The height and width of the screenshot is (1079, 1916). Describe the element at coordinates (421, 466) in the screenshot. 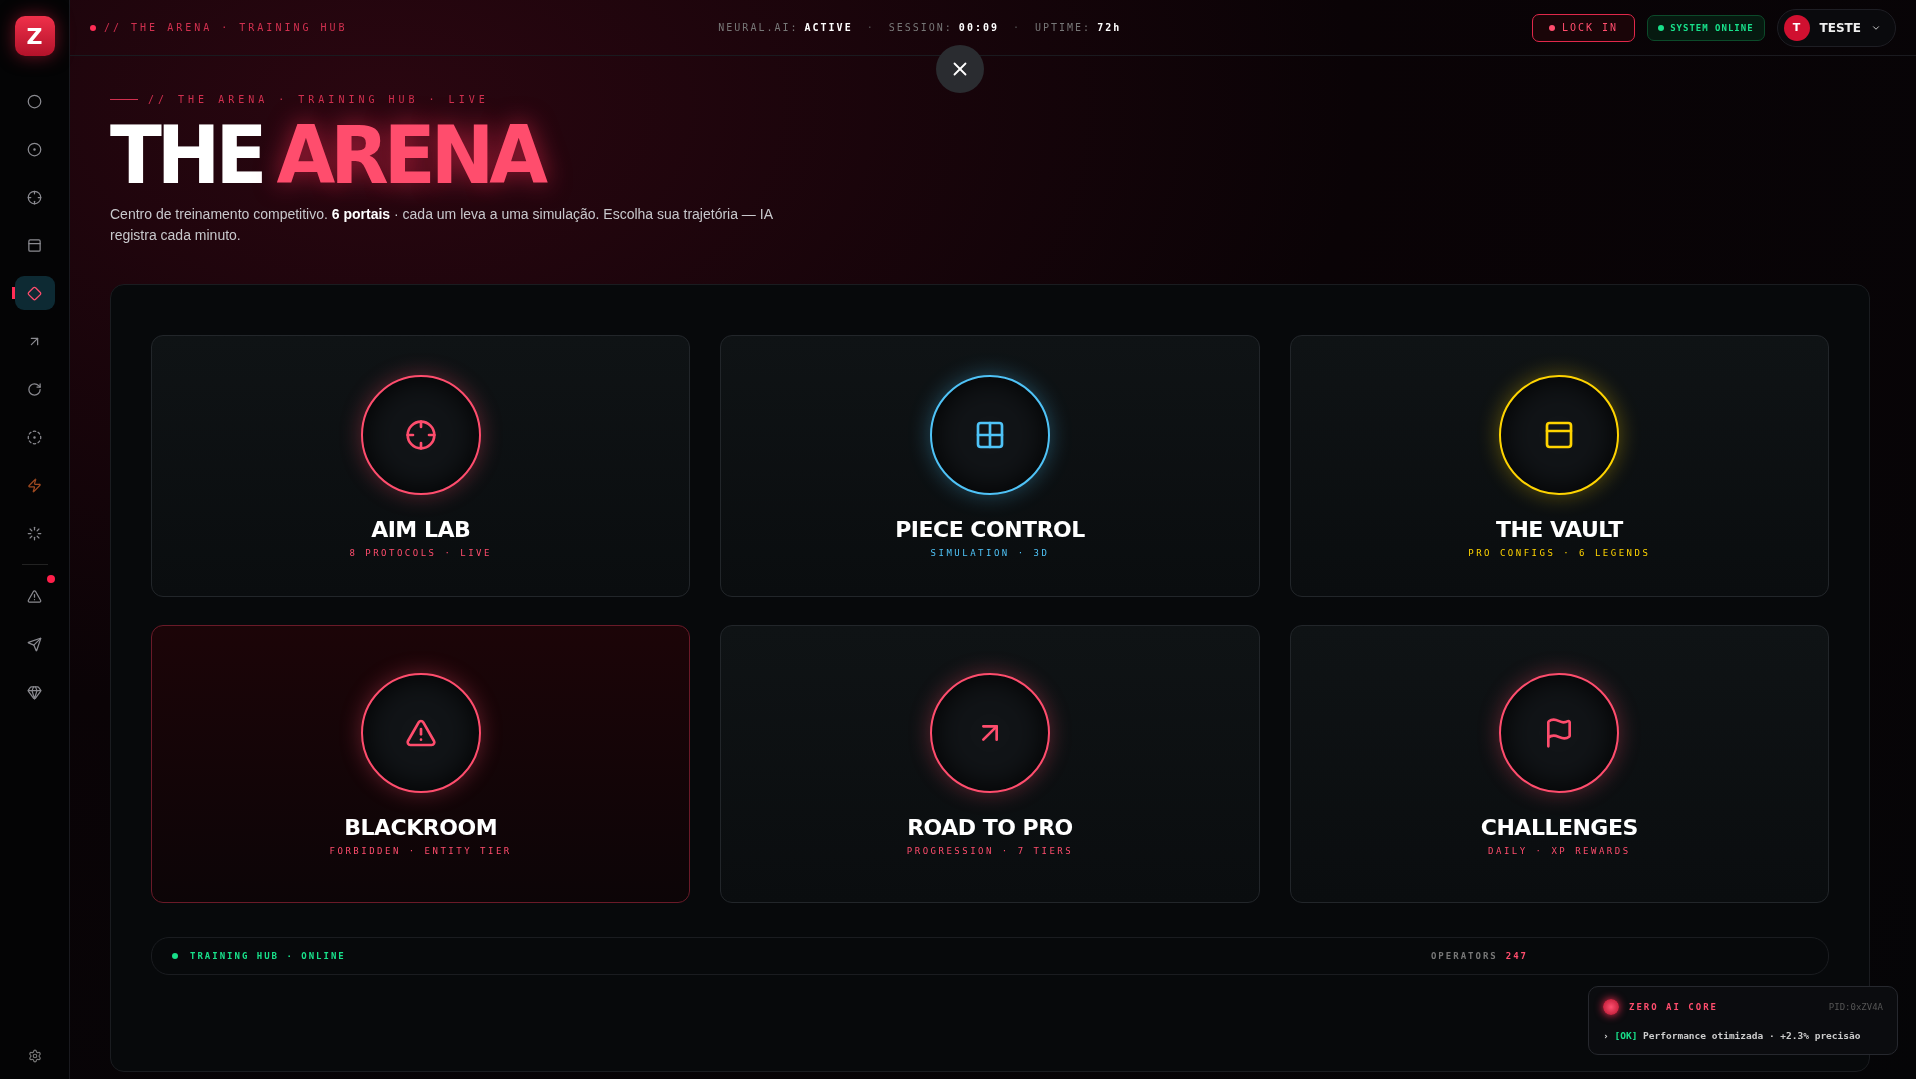

I see `portal-card: AIM LAB 8 PROTOCOLS · LIVE` at that location.